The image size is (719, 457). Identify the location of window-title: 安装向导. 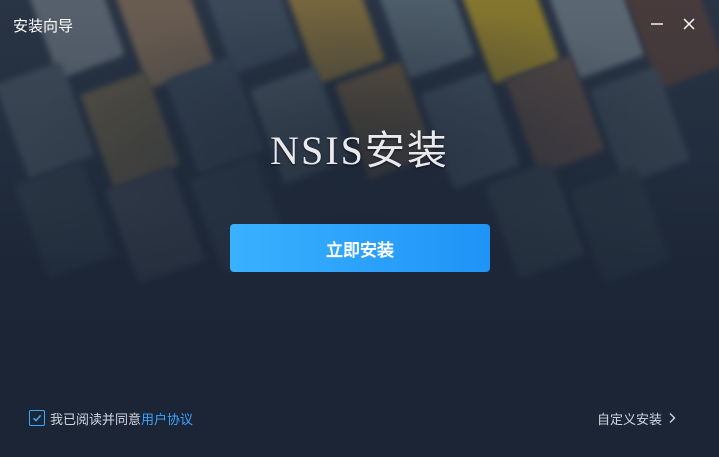
(43, 26).